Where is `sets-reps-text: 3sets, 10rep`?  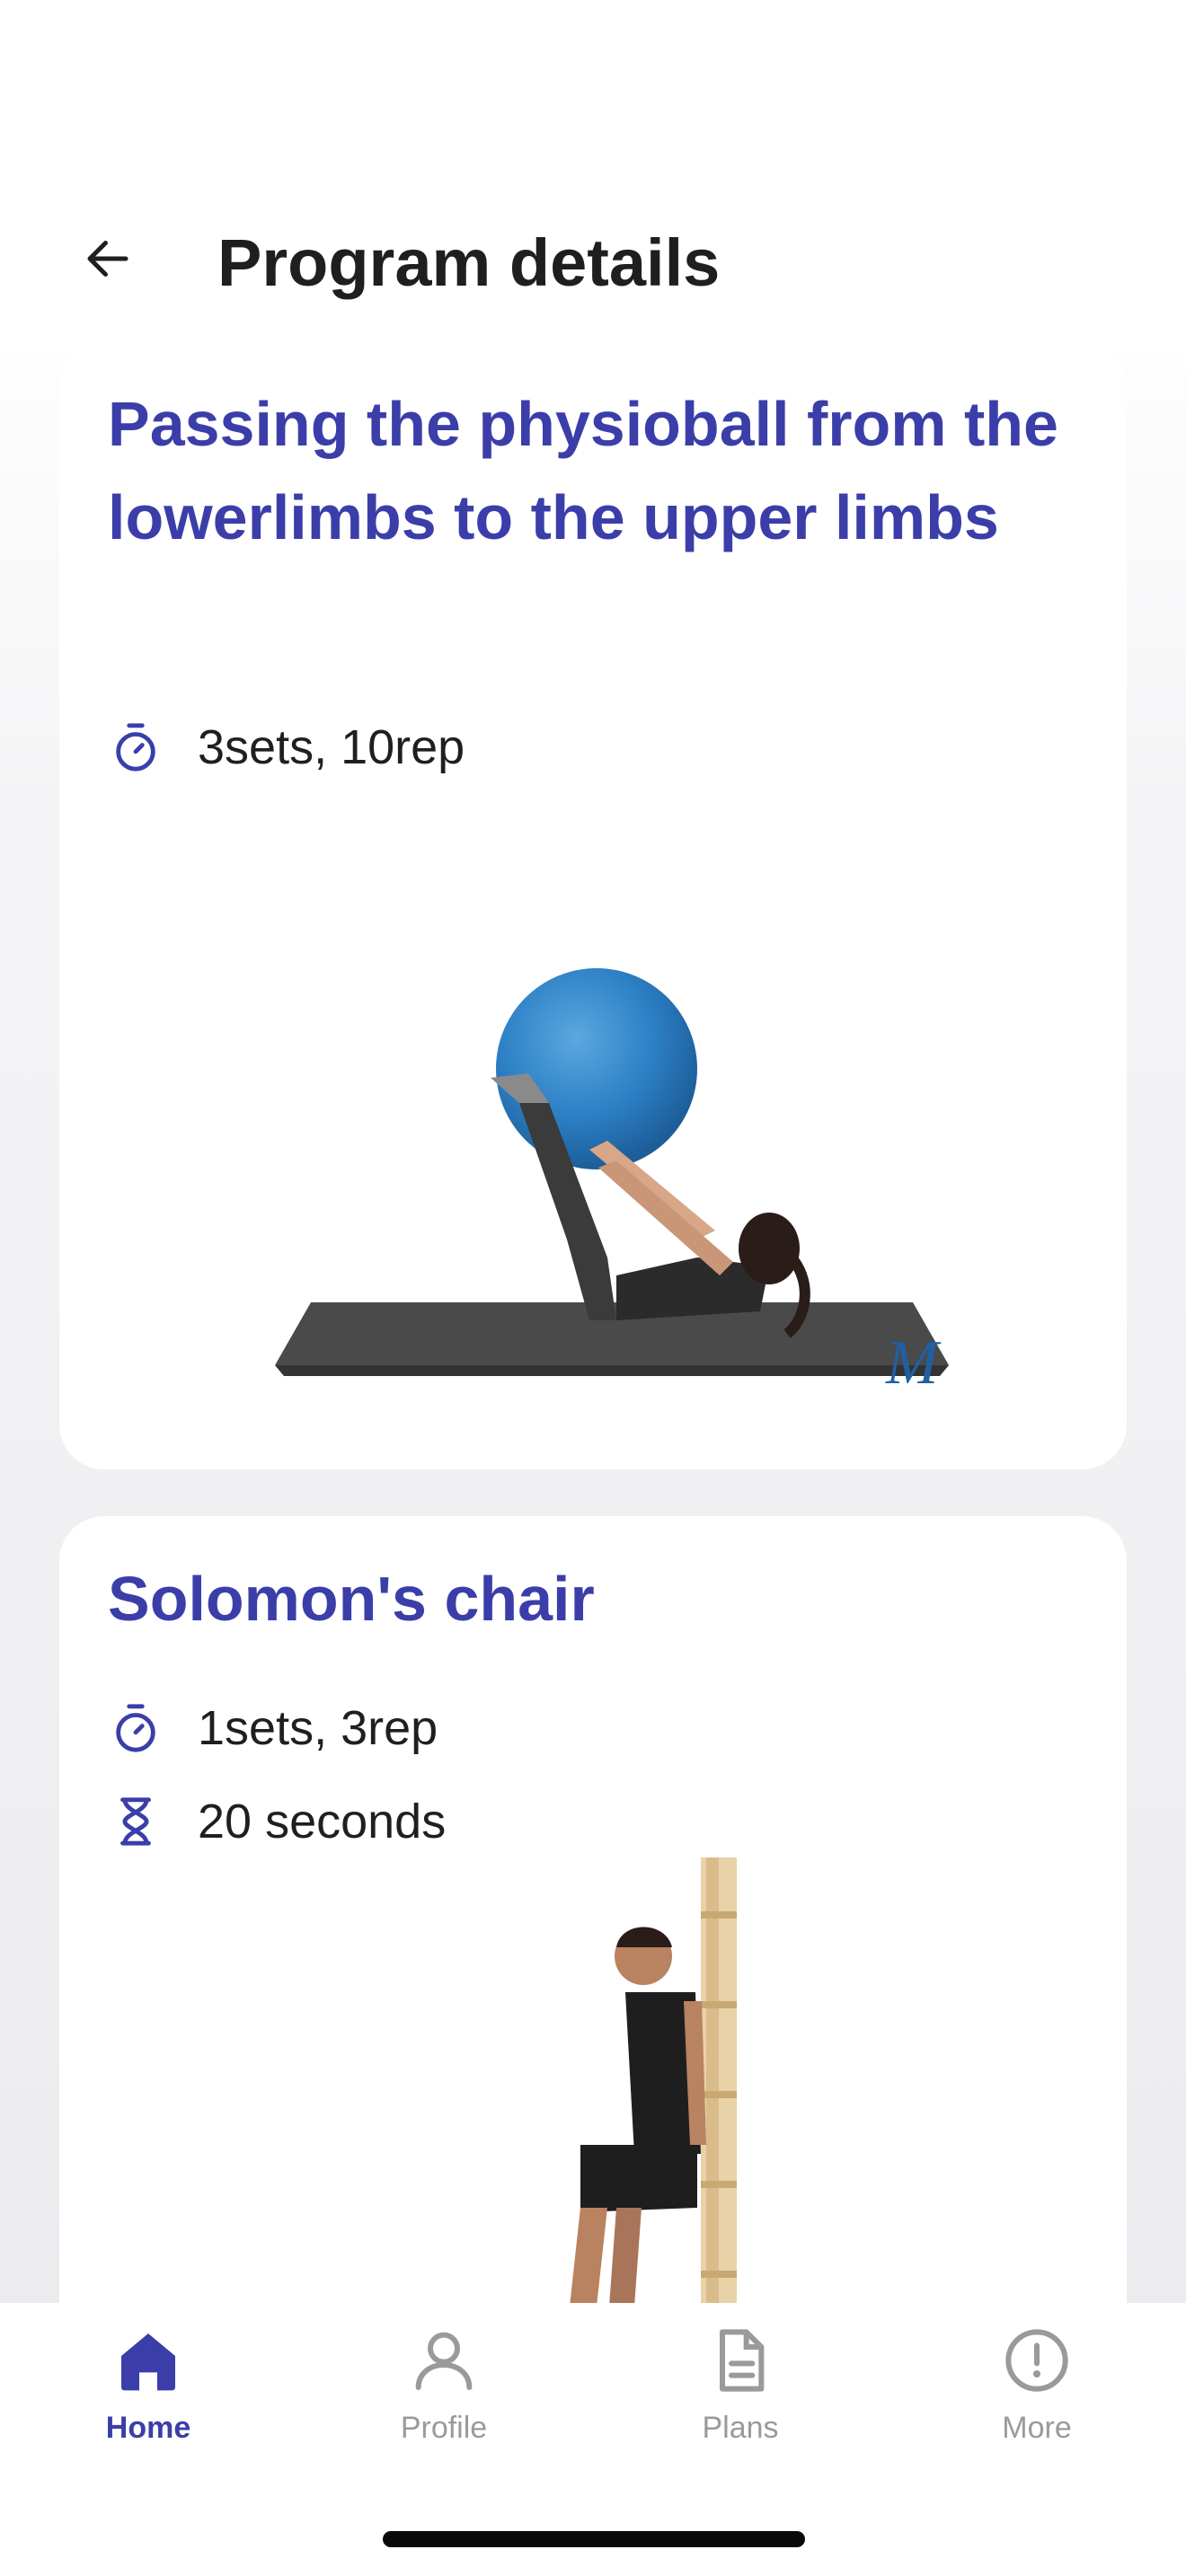 sets-reps-text: 3sets, 10rep is located at coordinates (331, 747).